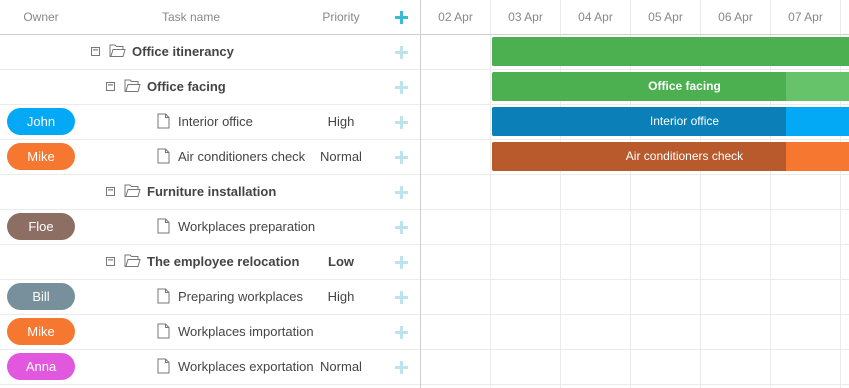 The width and height of the screenshot is (849, 388). I want to click on task-row: Floe Workplaces preparation, so click(210, 227).